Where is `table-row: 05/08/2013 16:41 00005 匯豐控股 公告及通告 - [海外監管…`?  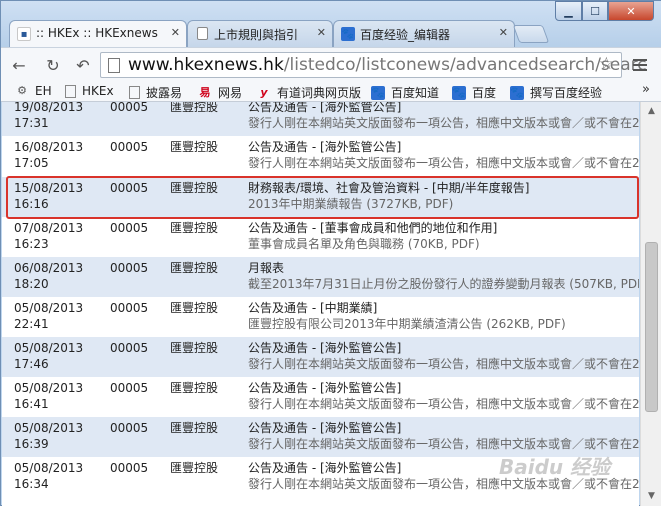 table-row: 05/08/2013 16:41 00005 匯豐控股 公告及通告 - [海外監管… is located at coordinates (320, 397).